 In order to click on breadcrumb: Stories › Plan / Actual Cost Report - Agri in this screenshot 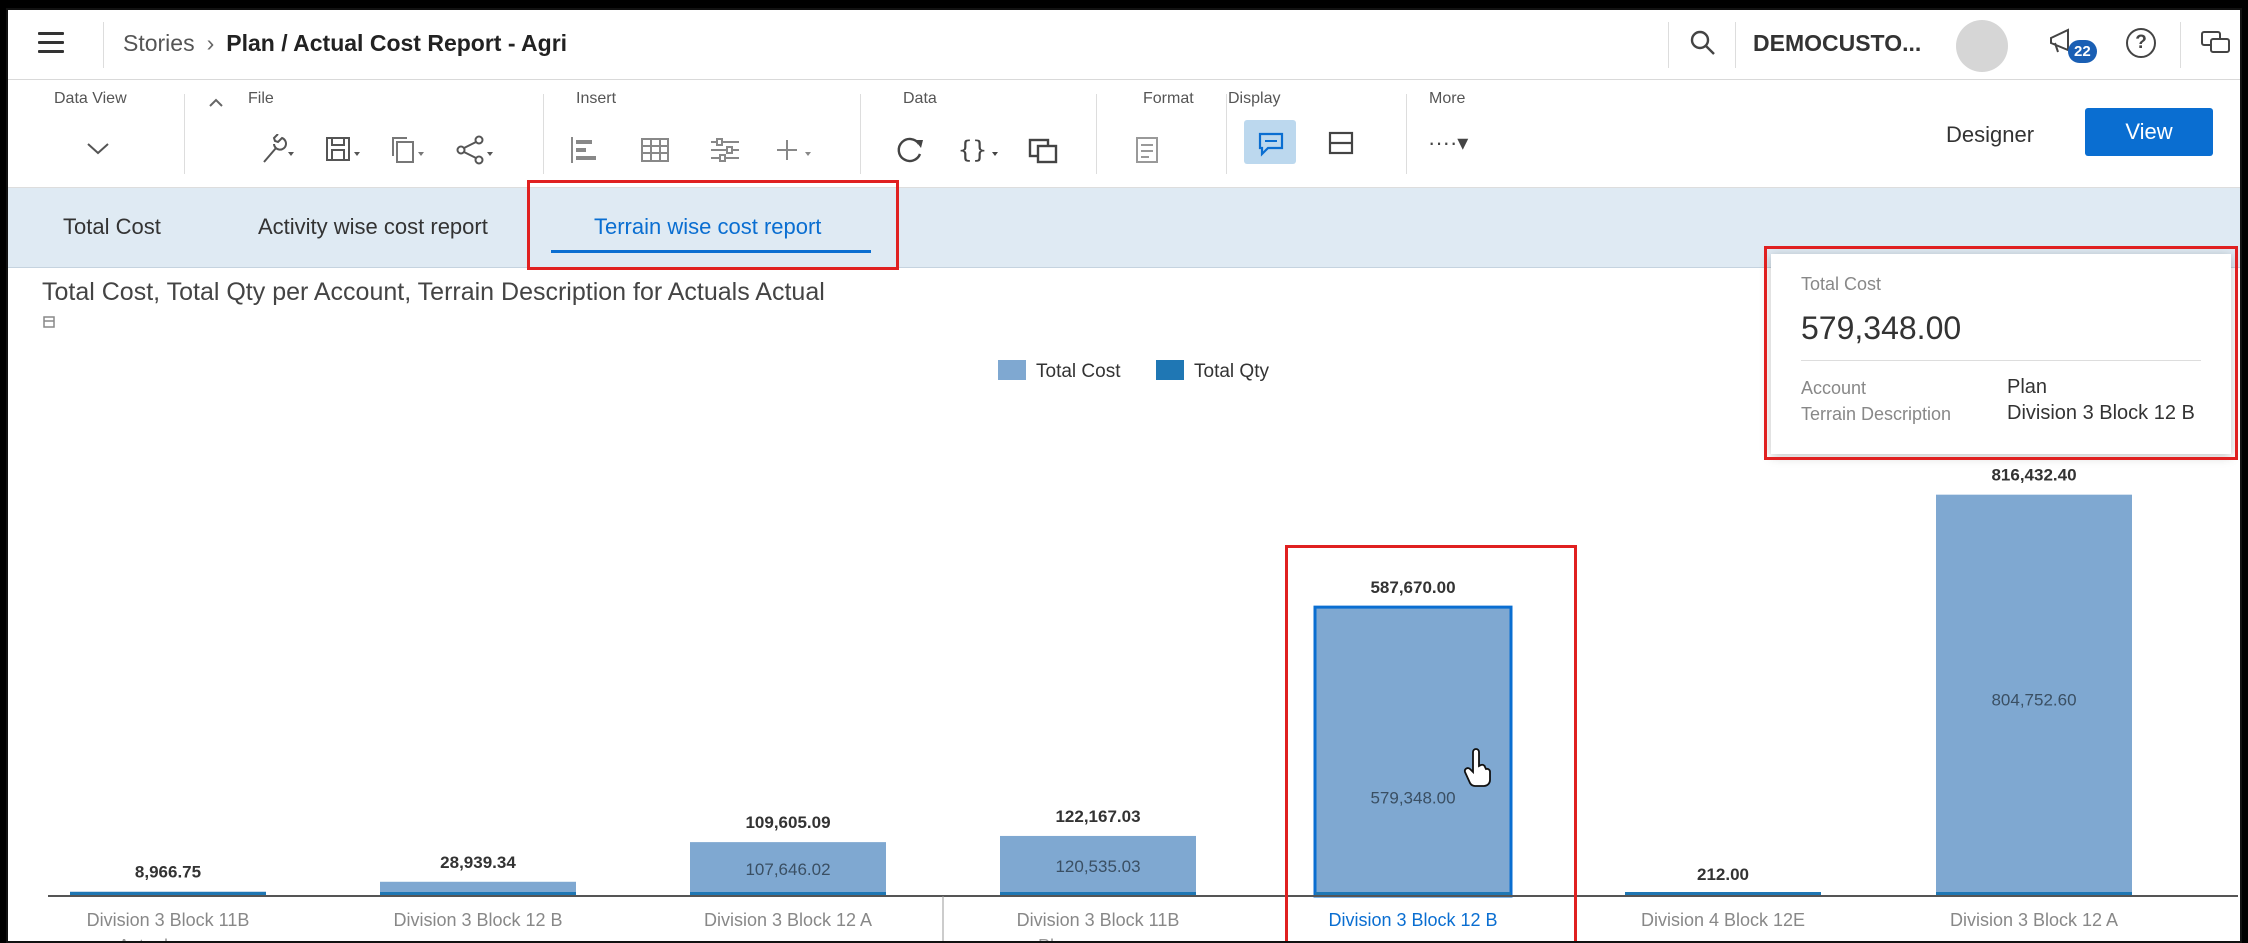, I will do `click(345, 43)`.